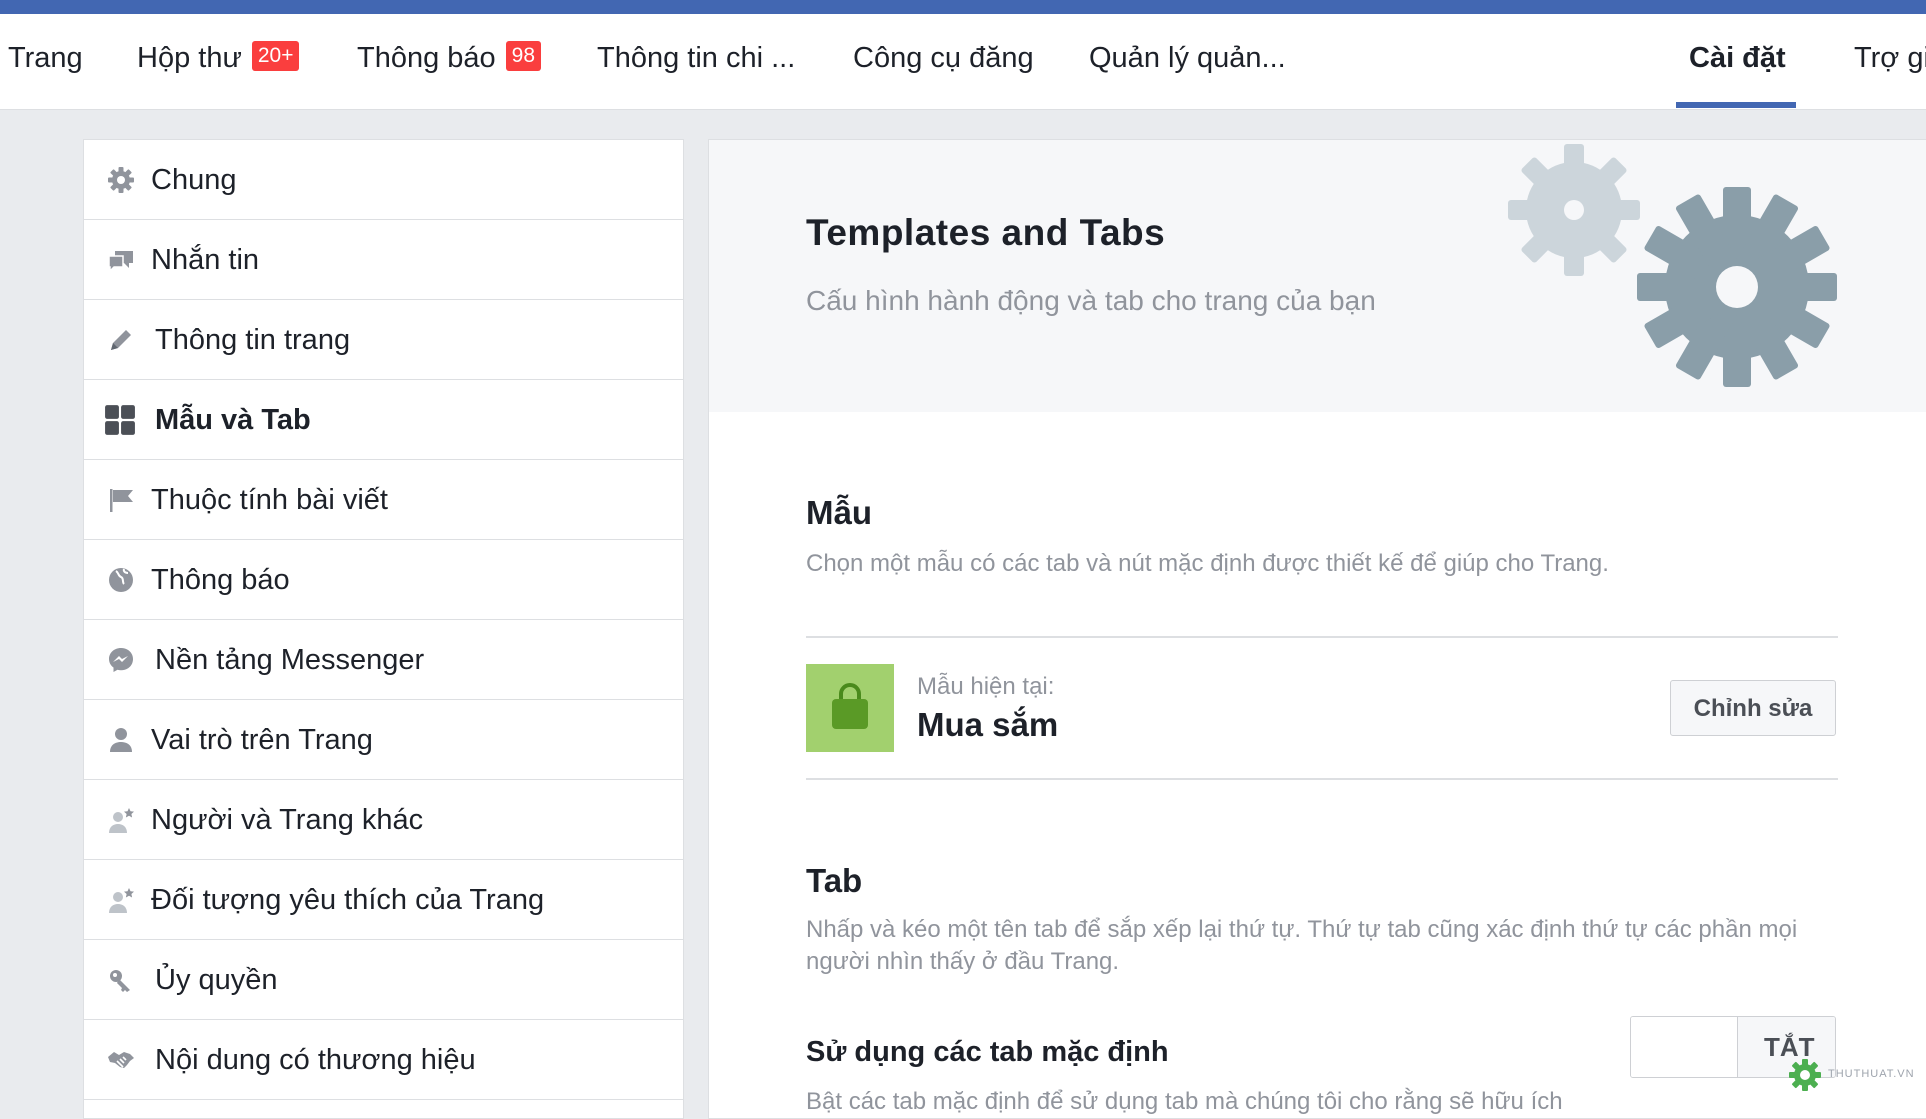 Image resolution: width=1926 pixels, height=1119 pixels. I want to click on messenger-icon, so click(121, 660).